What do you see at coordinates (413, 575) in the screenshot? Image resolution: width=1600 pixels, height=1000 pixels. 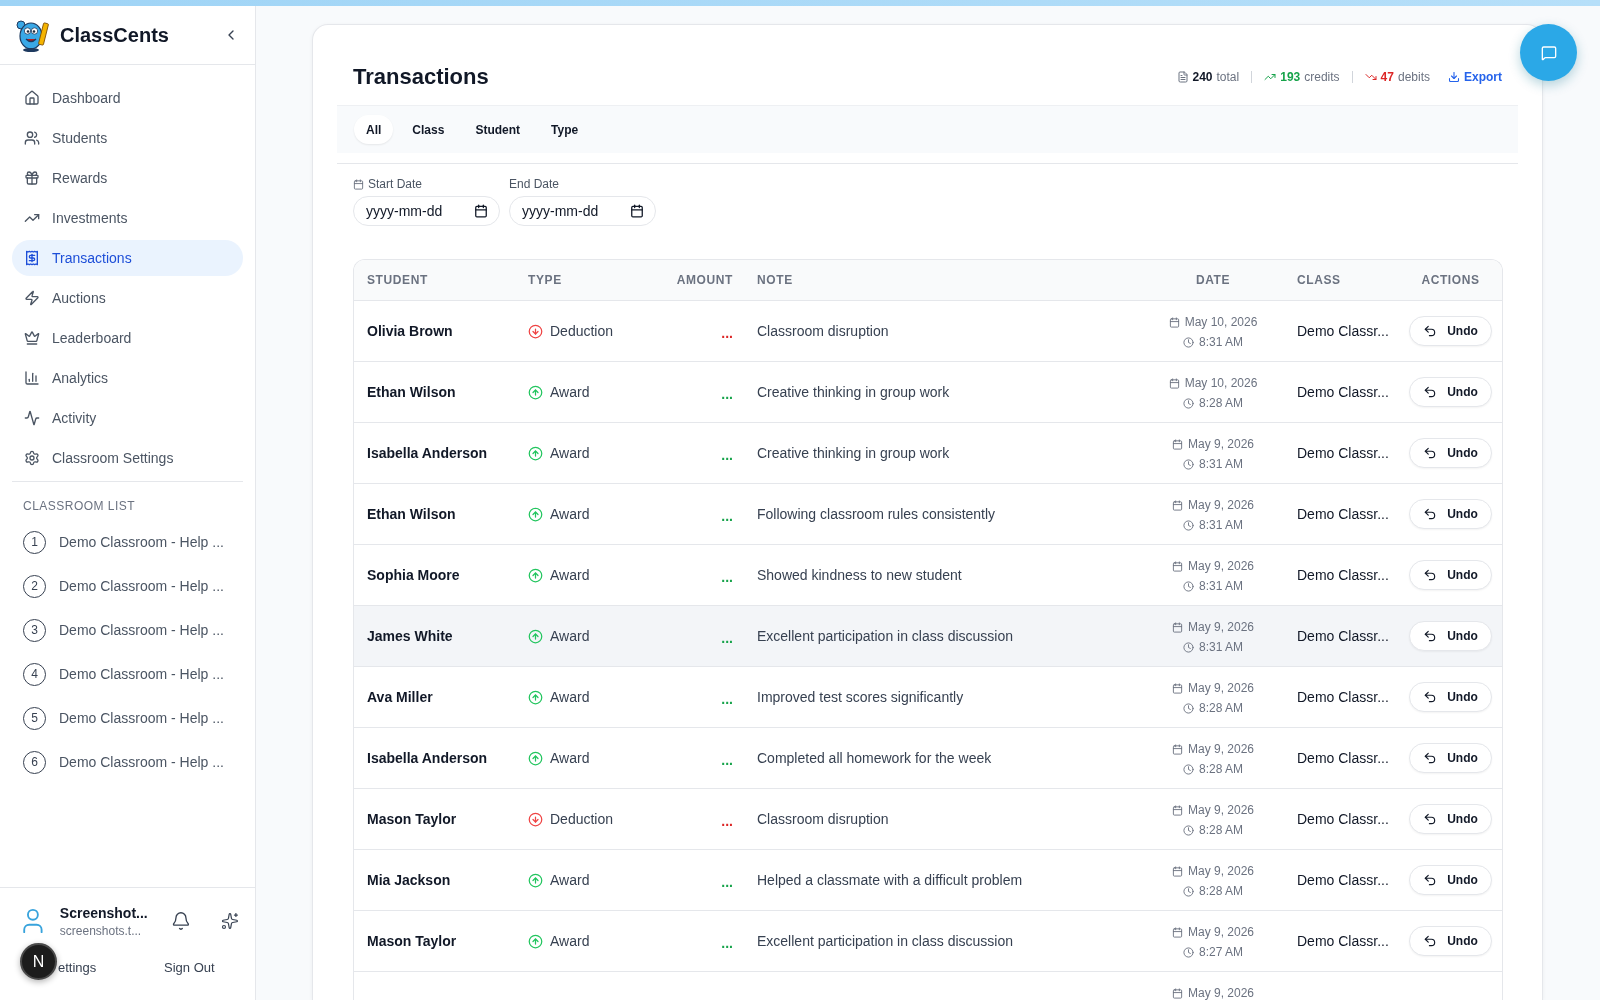 I see `student-name: Sophia Moore` at bounding box center [413, 575].